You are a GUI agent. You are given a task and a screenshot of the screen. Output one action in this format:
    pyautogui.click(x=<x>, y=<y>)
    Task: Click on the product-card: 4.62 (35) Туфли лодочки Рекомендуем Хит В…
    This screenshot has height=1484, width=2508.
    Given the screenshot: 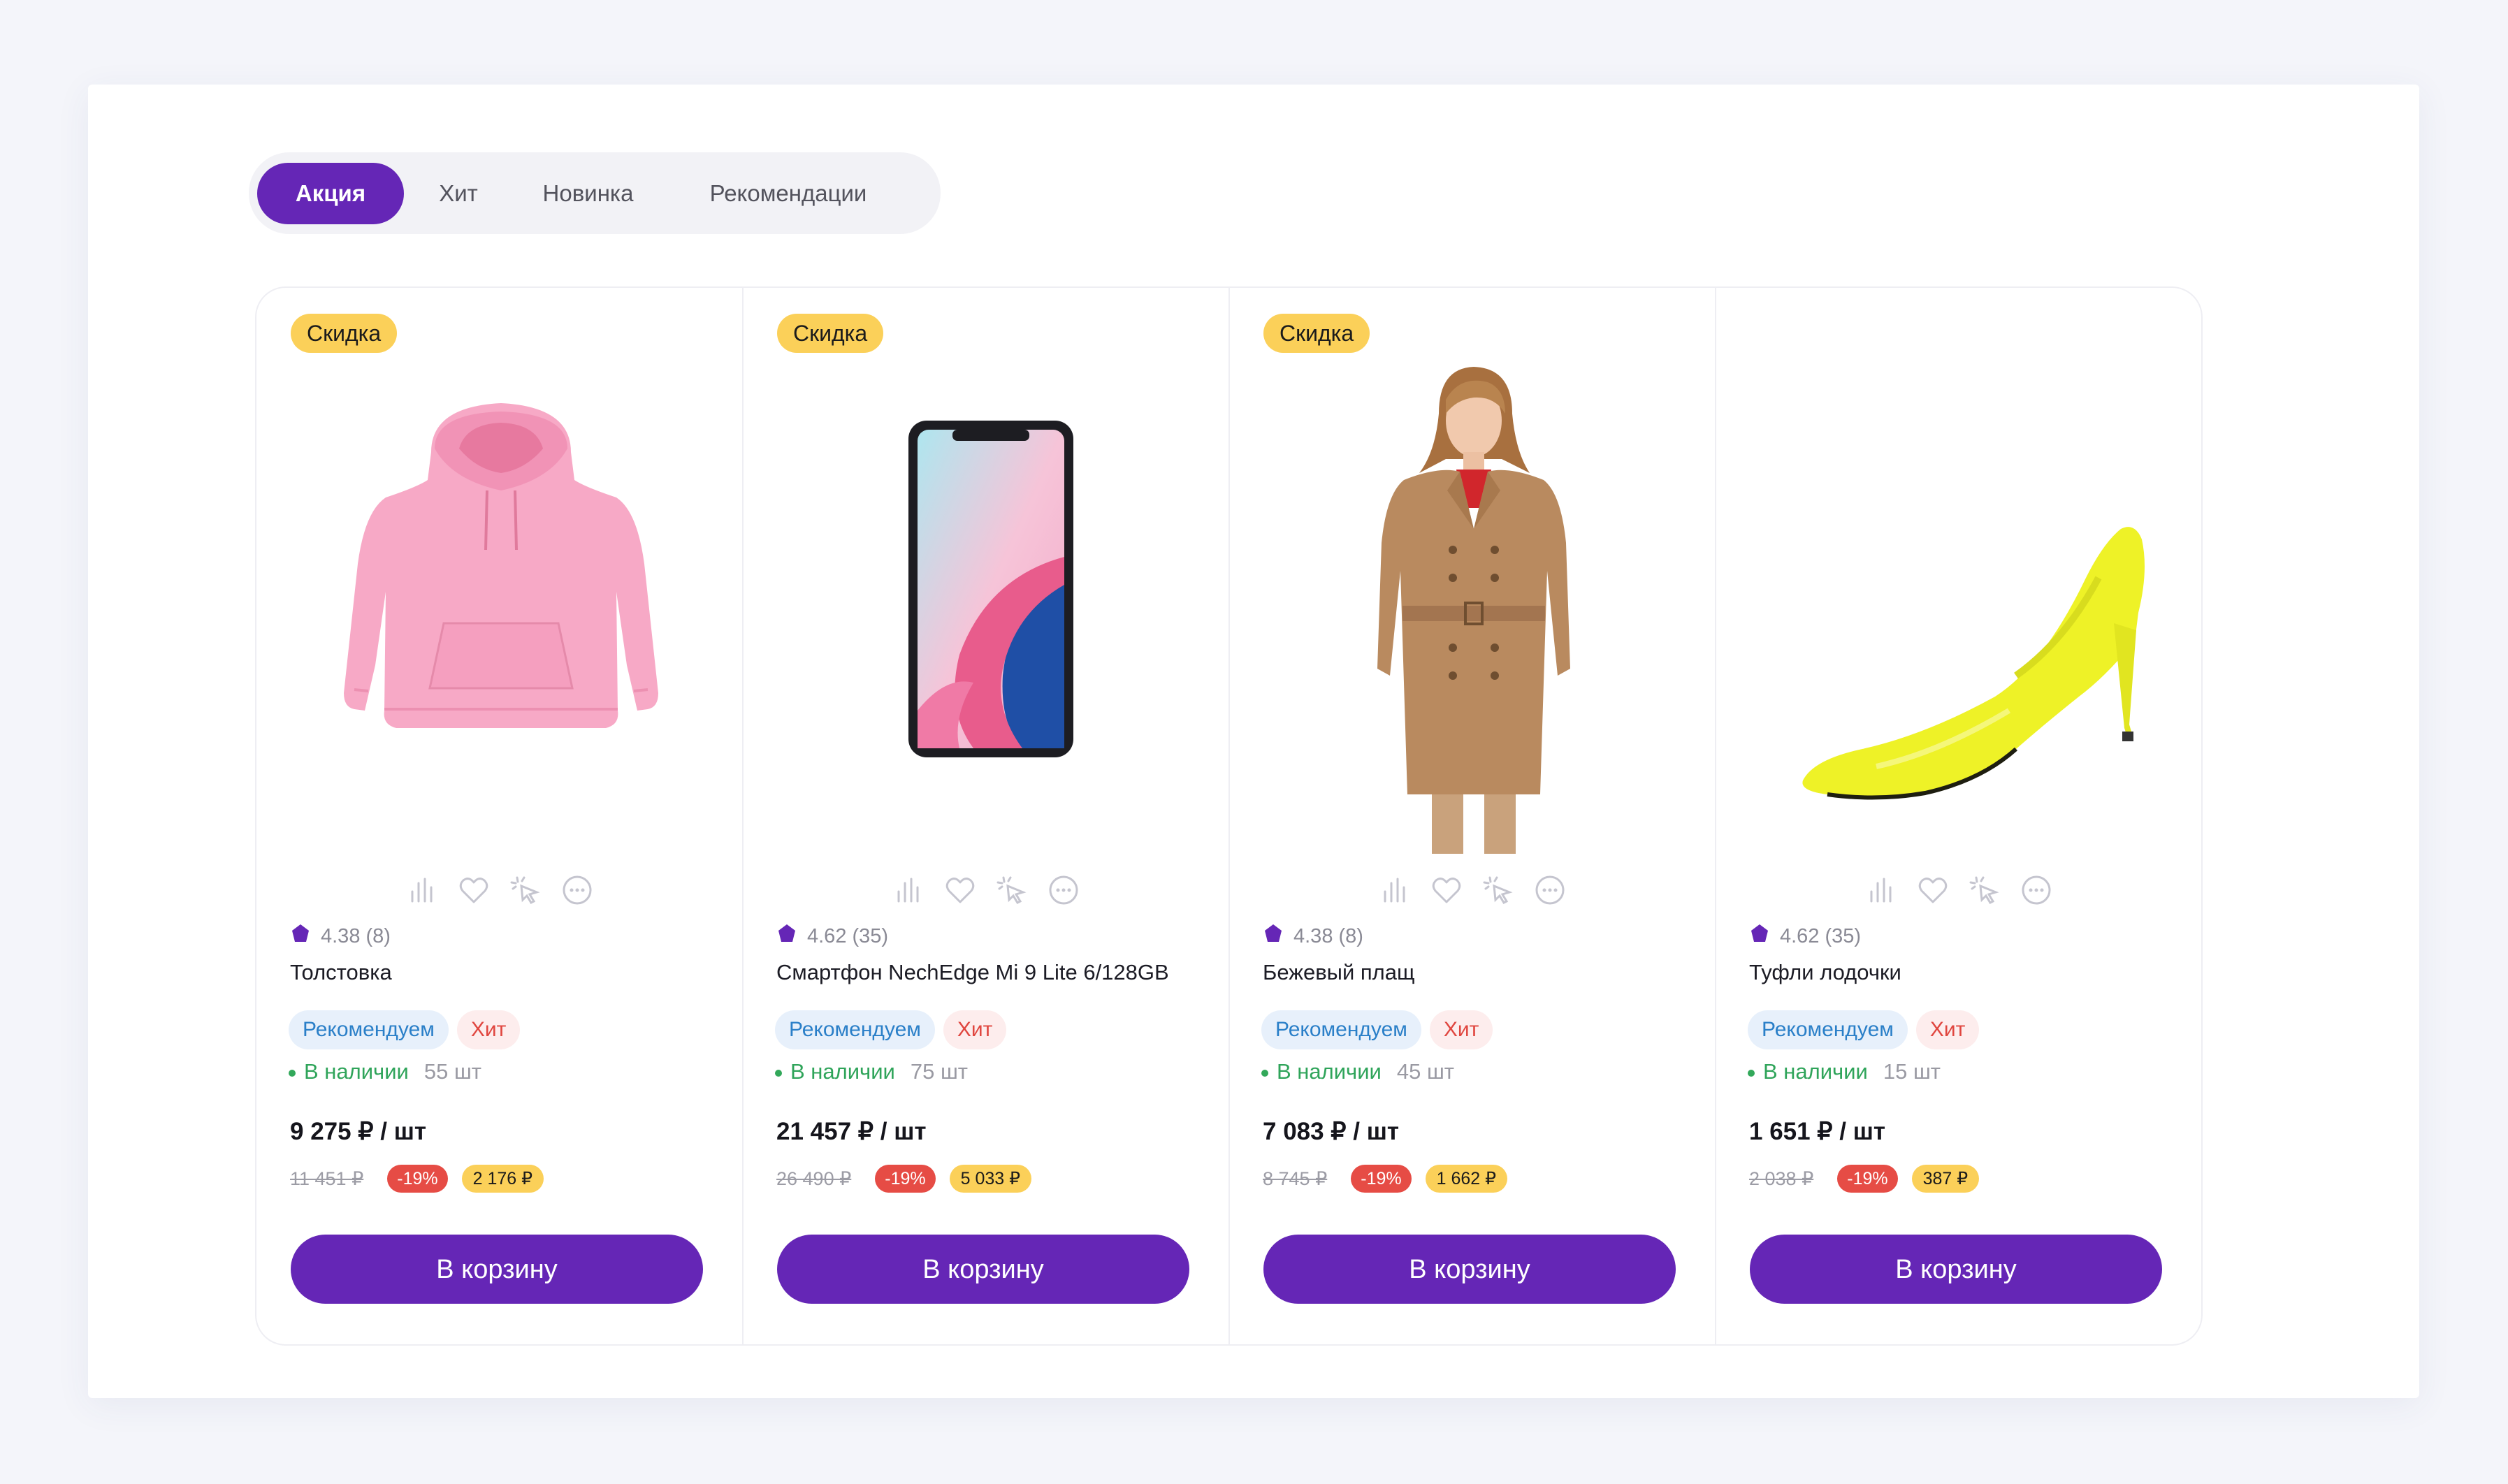 What is the action you would take?
    pyautogui.click(x=1958, y=816)
    